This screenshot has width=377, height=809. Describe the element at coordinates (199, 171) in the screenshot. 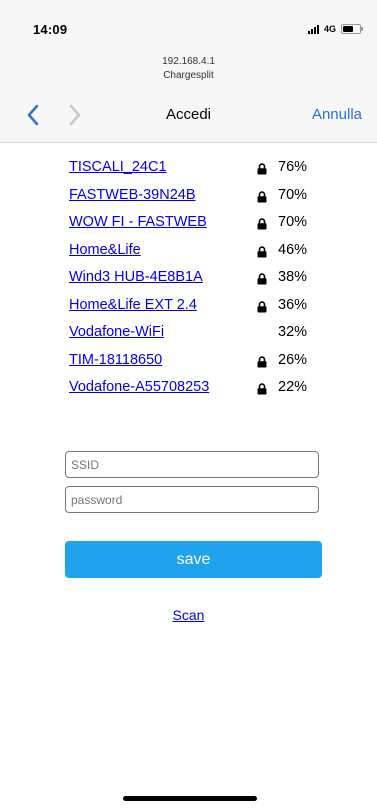

I see `network-row: TISCALI_24C1 76%` at that location.